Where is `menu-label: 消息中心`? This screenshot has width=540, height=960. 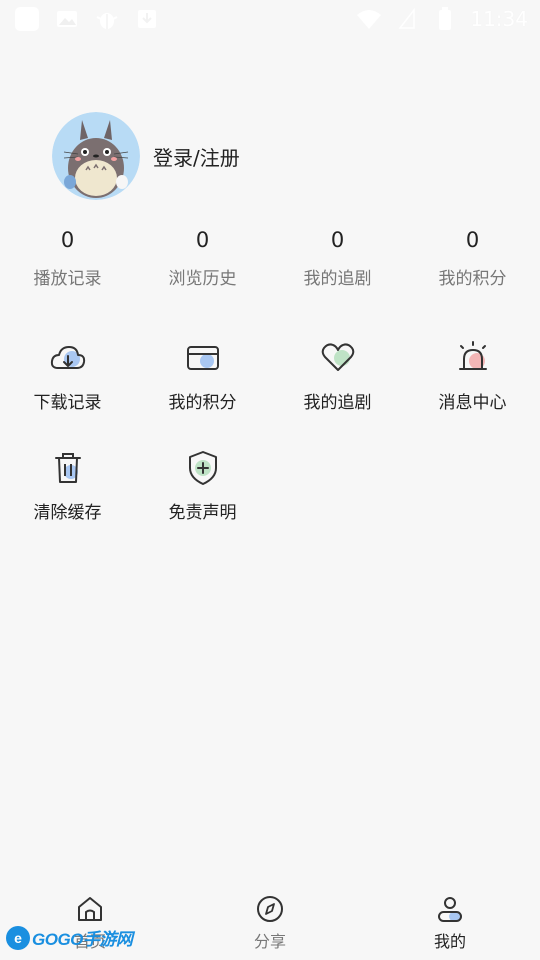
menu-label: 消息中心 is located at coordinates (472, 403).